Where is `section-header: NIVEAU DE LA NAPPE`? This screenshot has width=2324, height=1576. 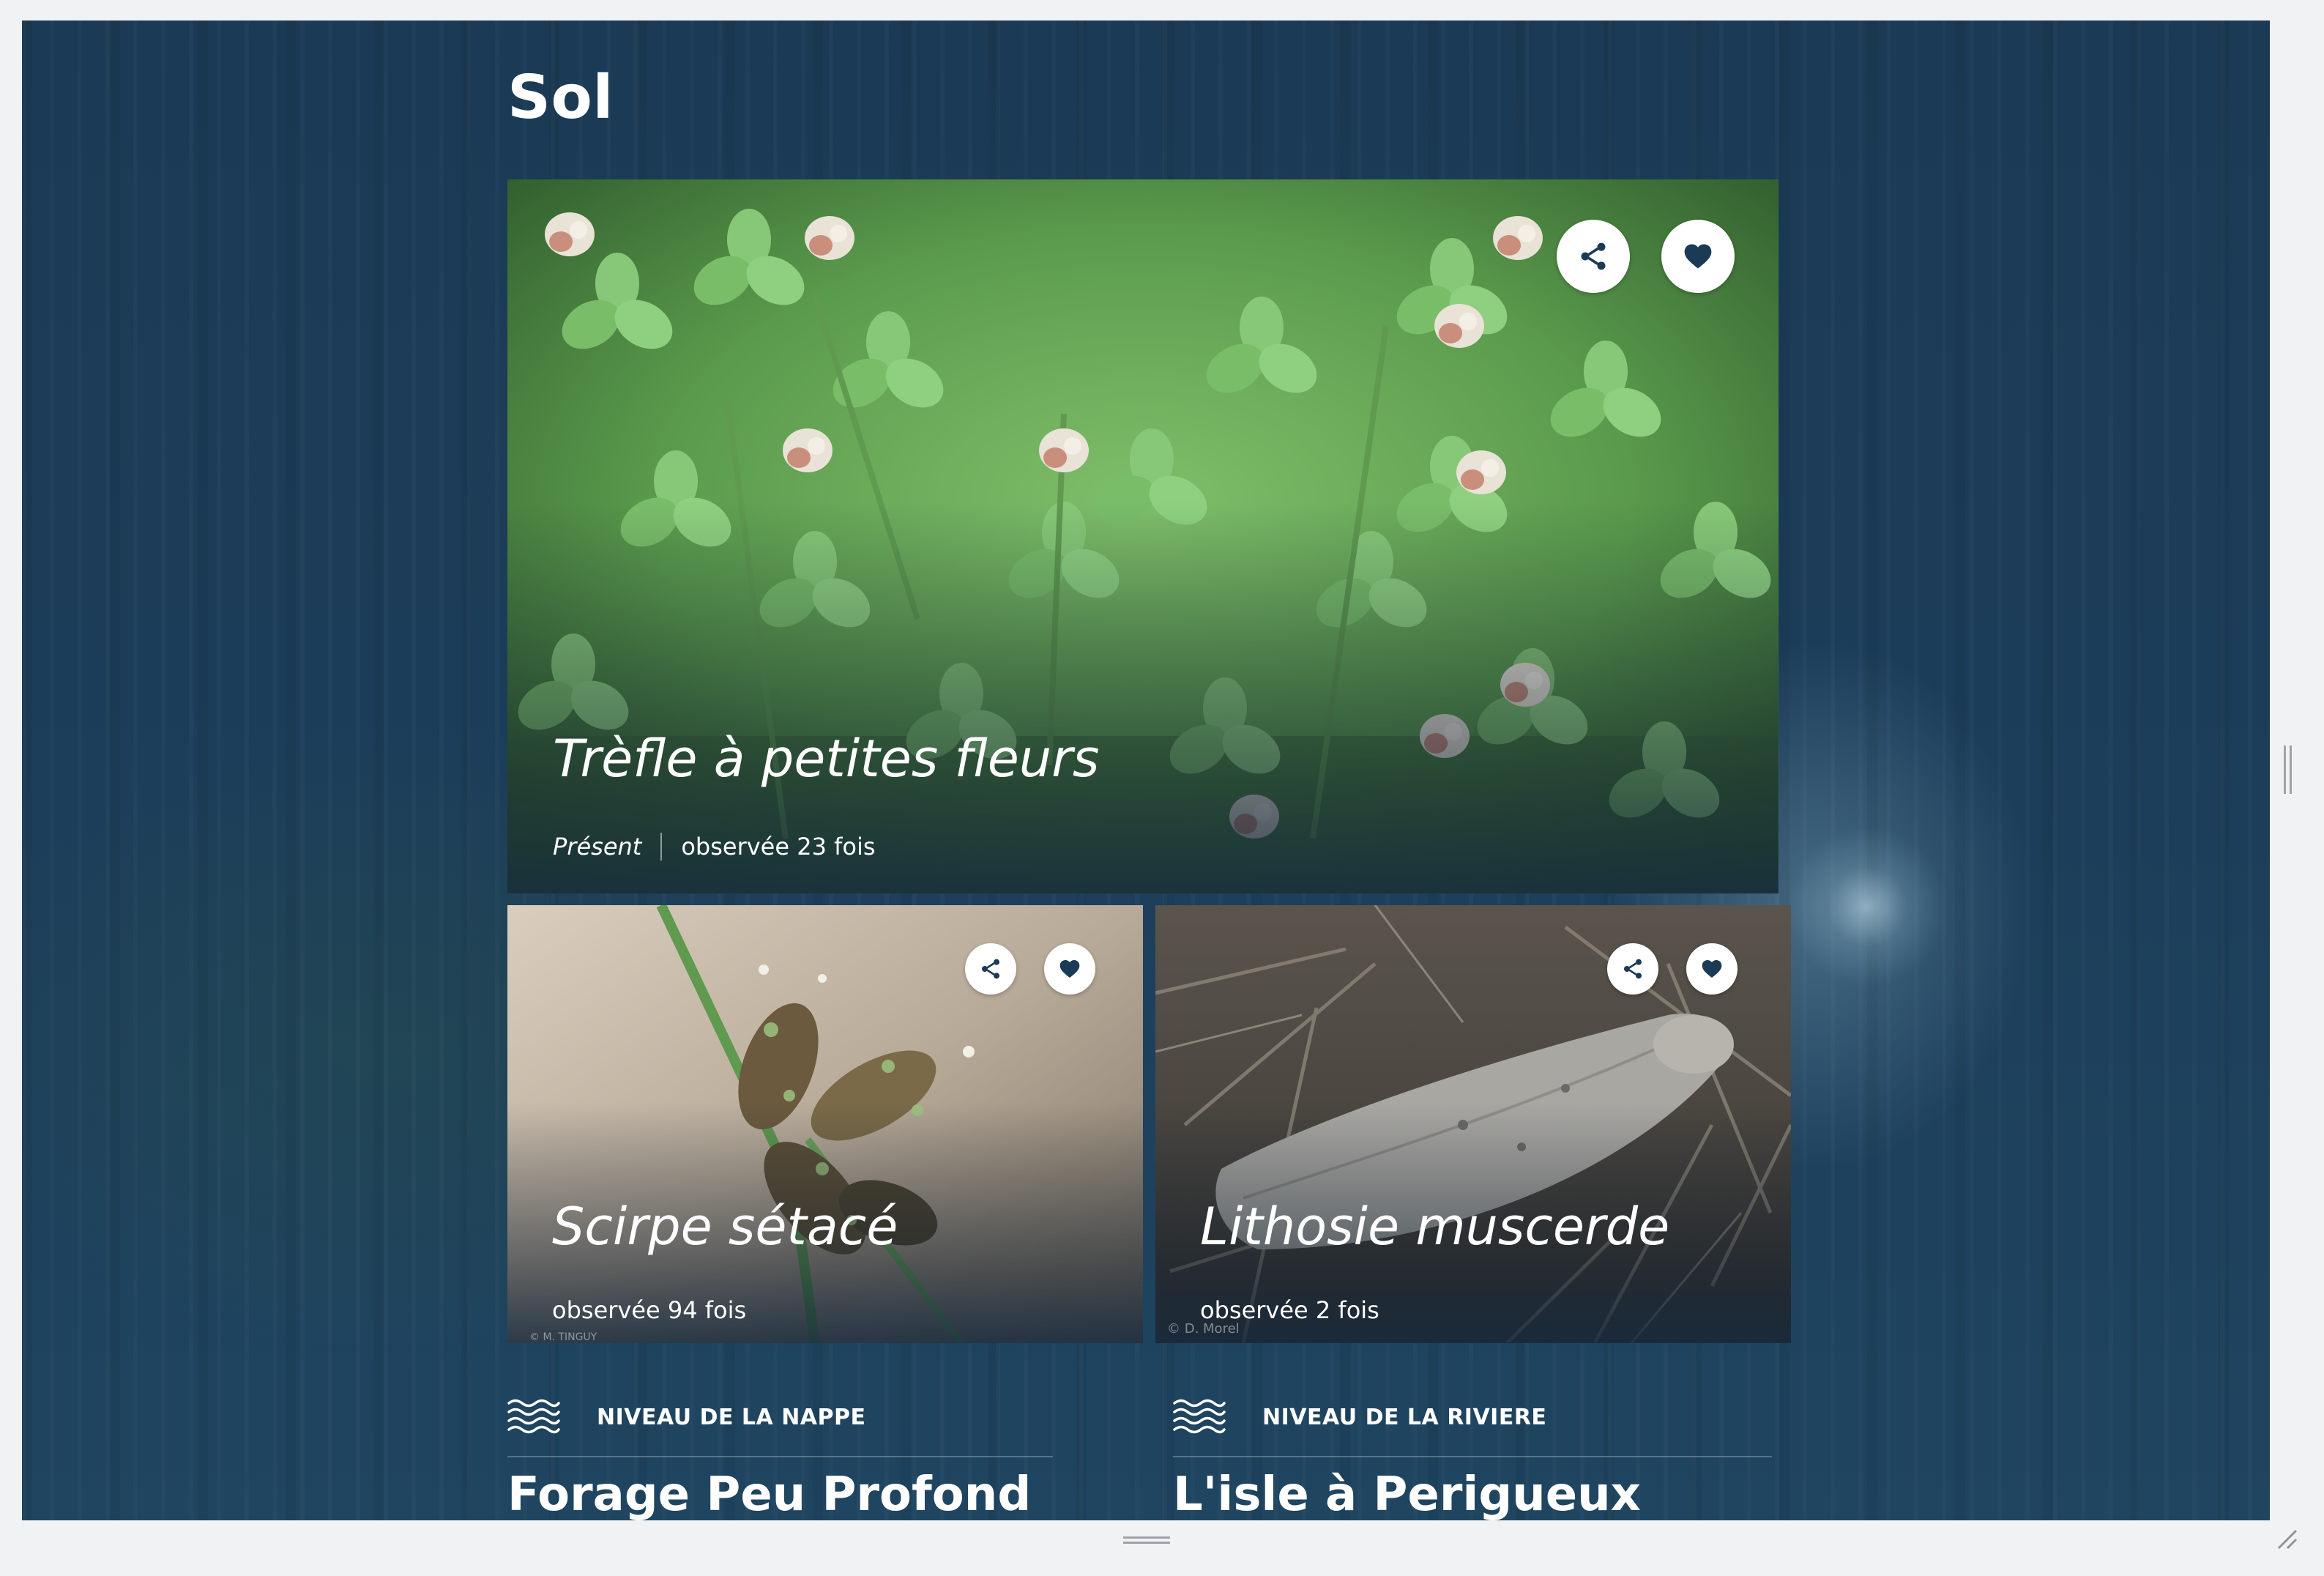
section-header: NIVEAU DE LA NAPPE is located at coordinates (780, 1417).